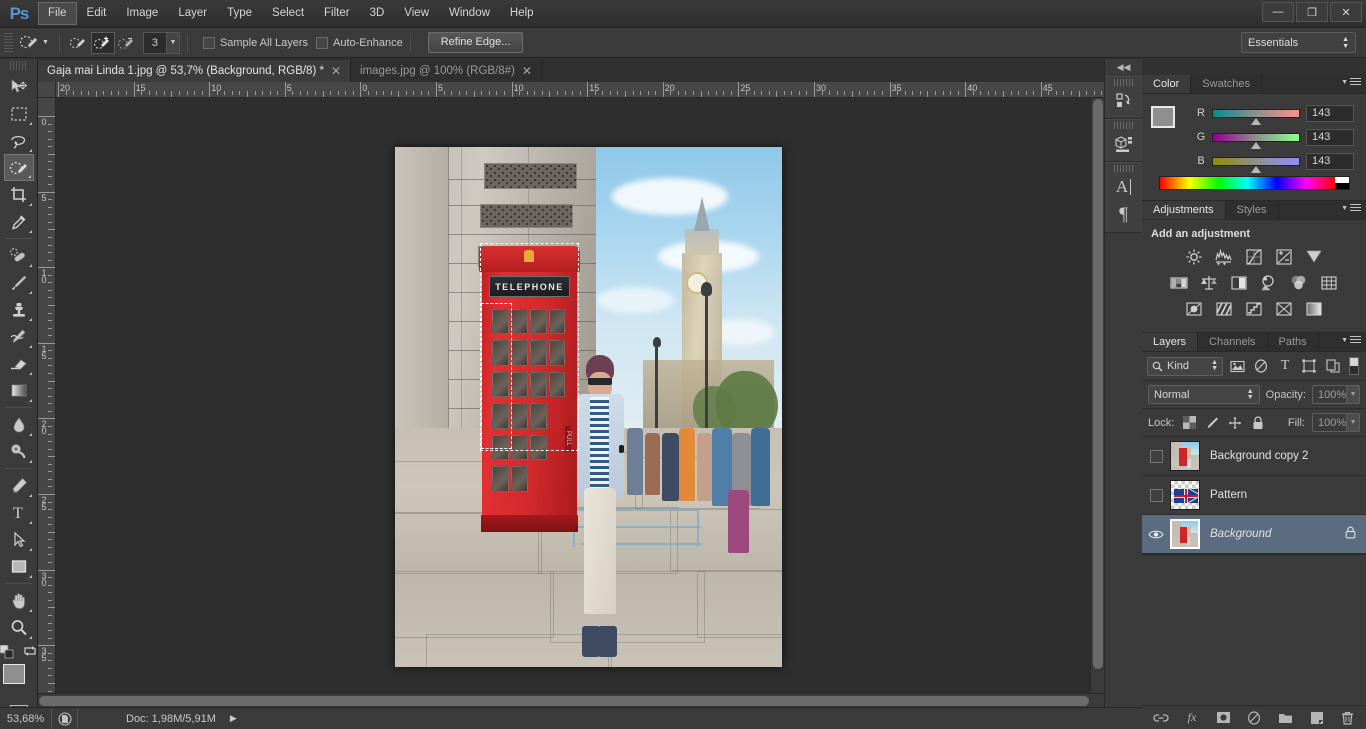 The image size is (1366, 729). What do you see at coordinates (1314, 309) in the screenshot?
I see `gradient-map-icon` at bounding box center [1314, 309].